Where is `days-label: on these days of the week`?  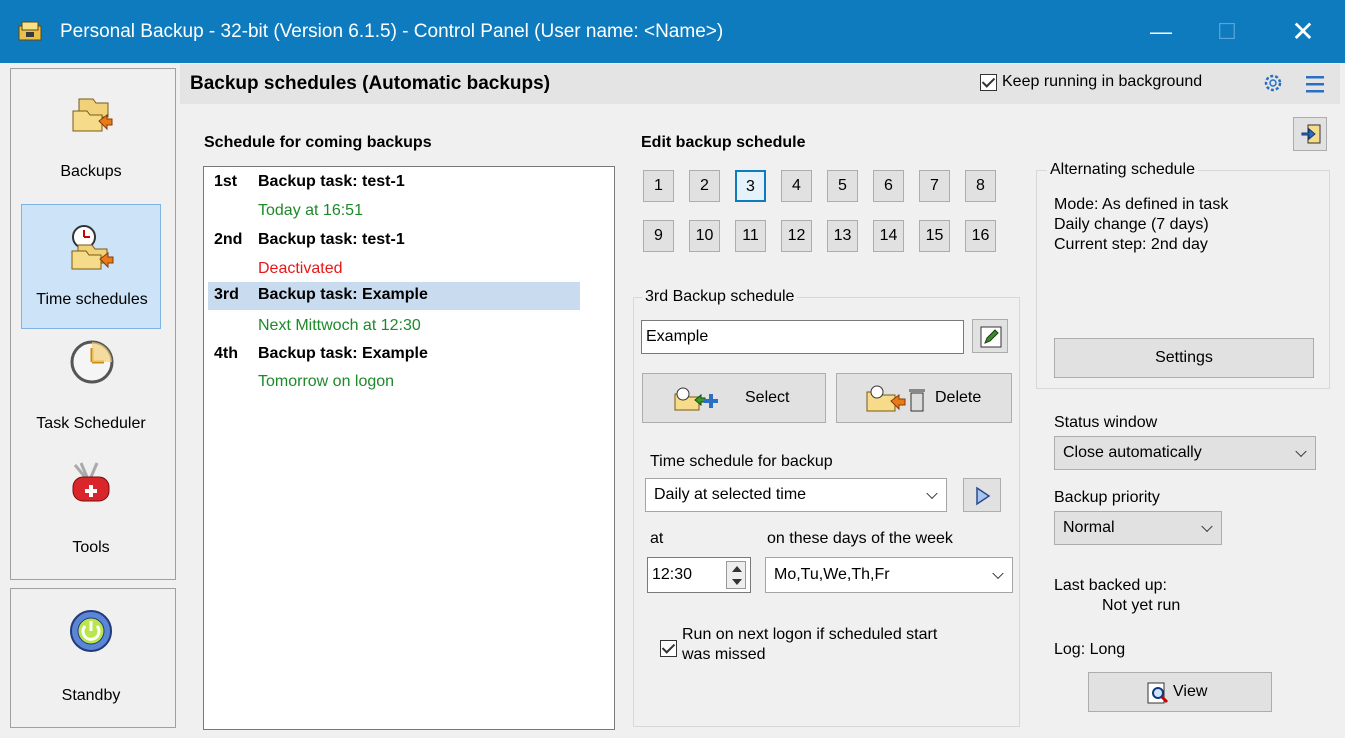 days-label: on these days of the week is located at coordinates (860, 538).